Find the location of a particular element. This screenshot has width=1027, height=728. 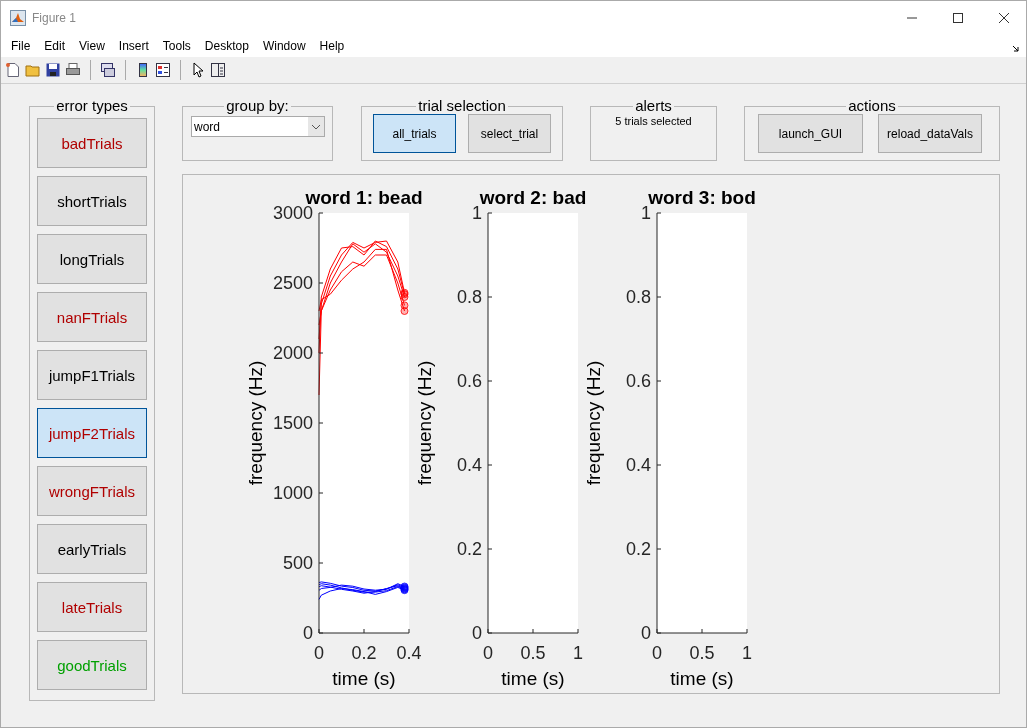

tick-label: 2500 is located at coordinates (292, 283).